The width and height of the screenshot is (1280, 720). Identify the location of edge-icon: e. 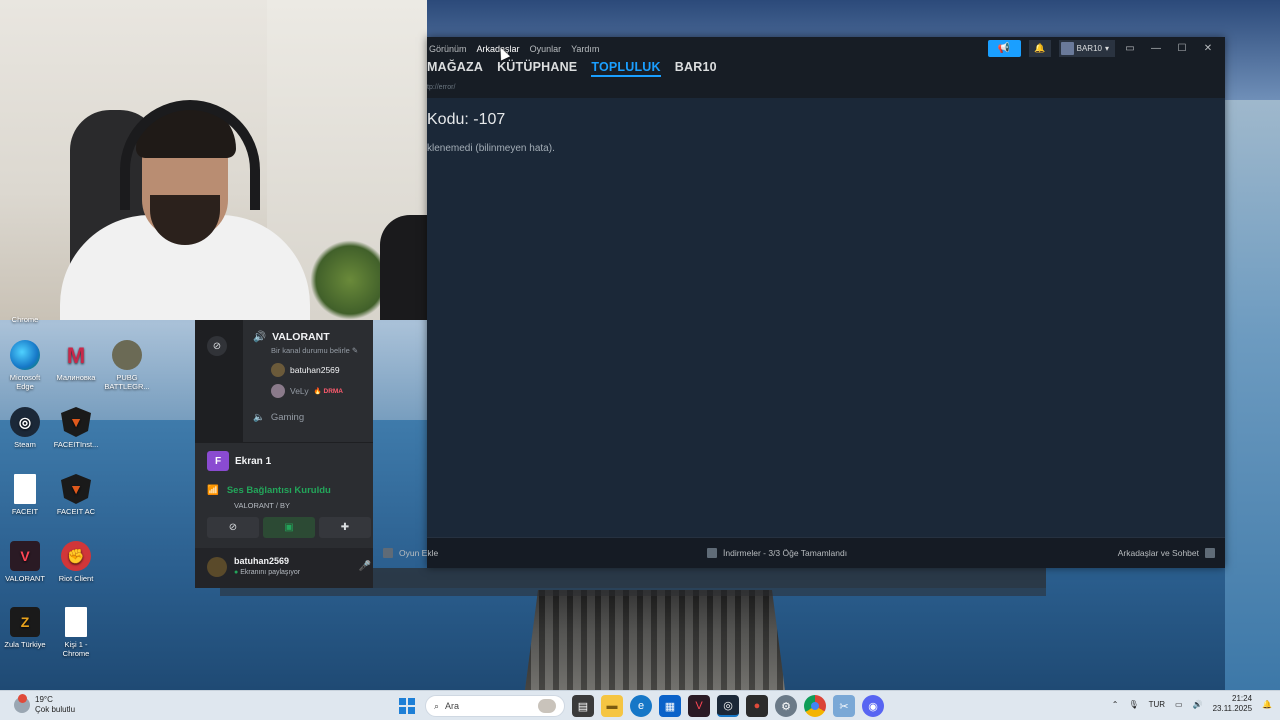
(641, 706).